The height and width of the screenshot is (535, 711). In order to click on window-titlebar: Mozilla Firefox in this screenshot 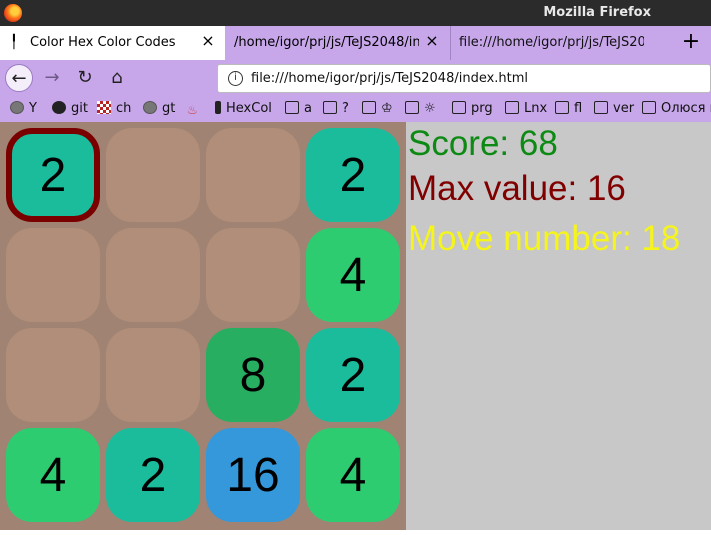, I will do `click(355, 13)`.